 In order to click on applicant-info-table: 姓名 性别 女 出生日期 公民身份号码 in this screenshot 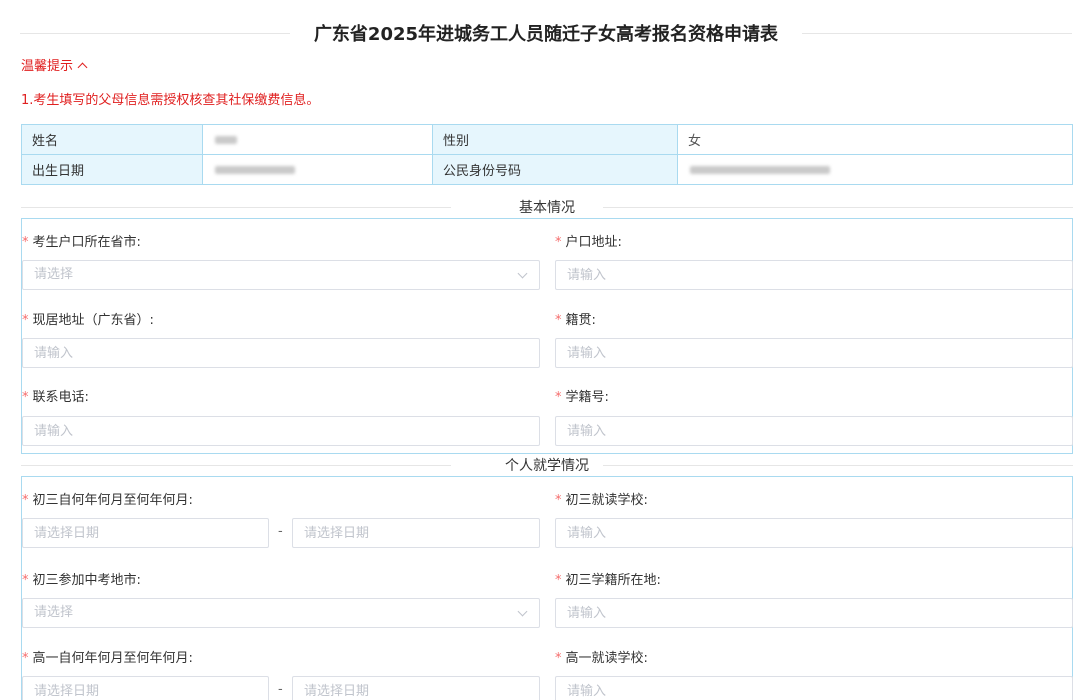, I will do `click(547, 154)`.